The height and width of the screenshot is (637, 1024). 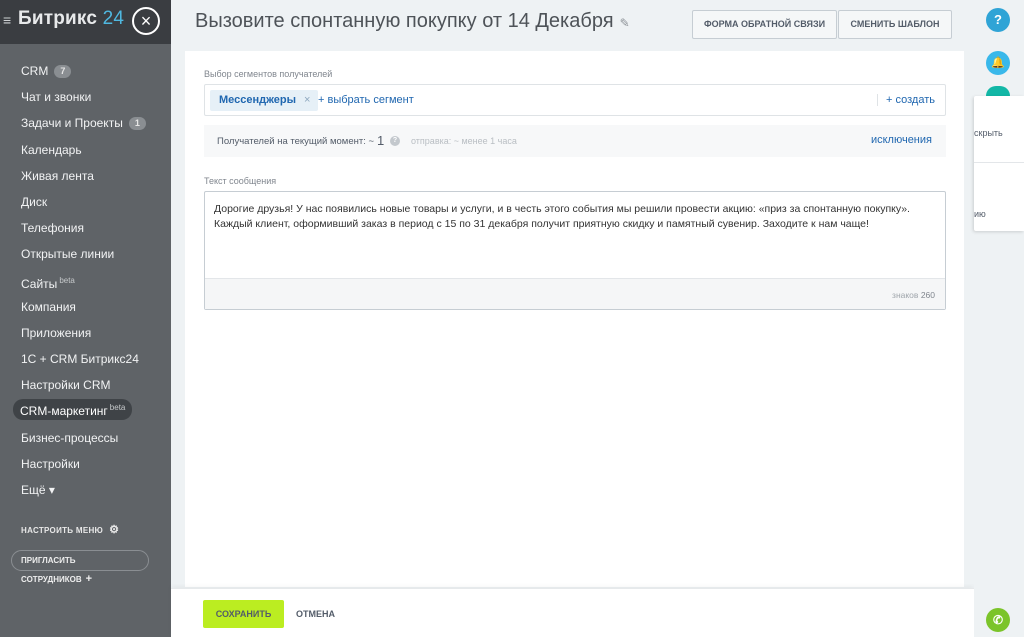 I want to click on sidebar-item-label: Приложения, so click(x=56, y=333).